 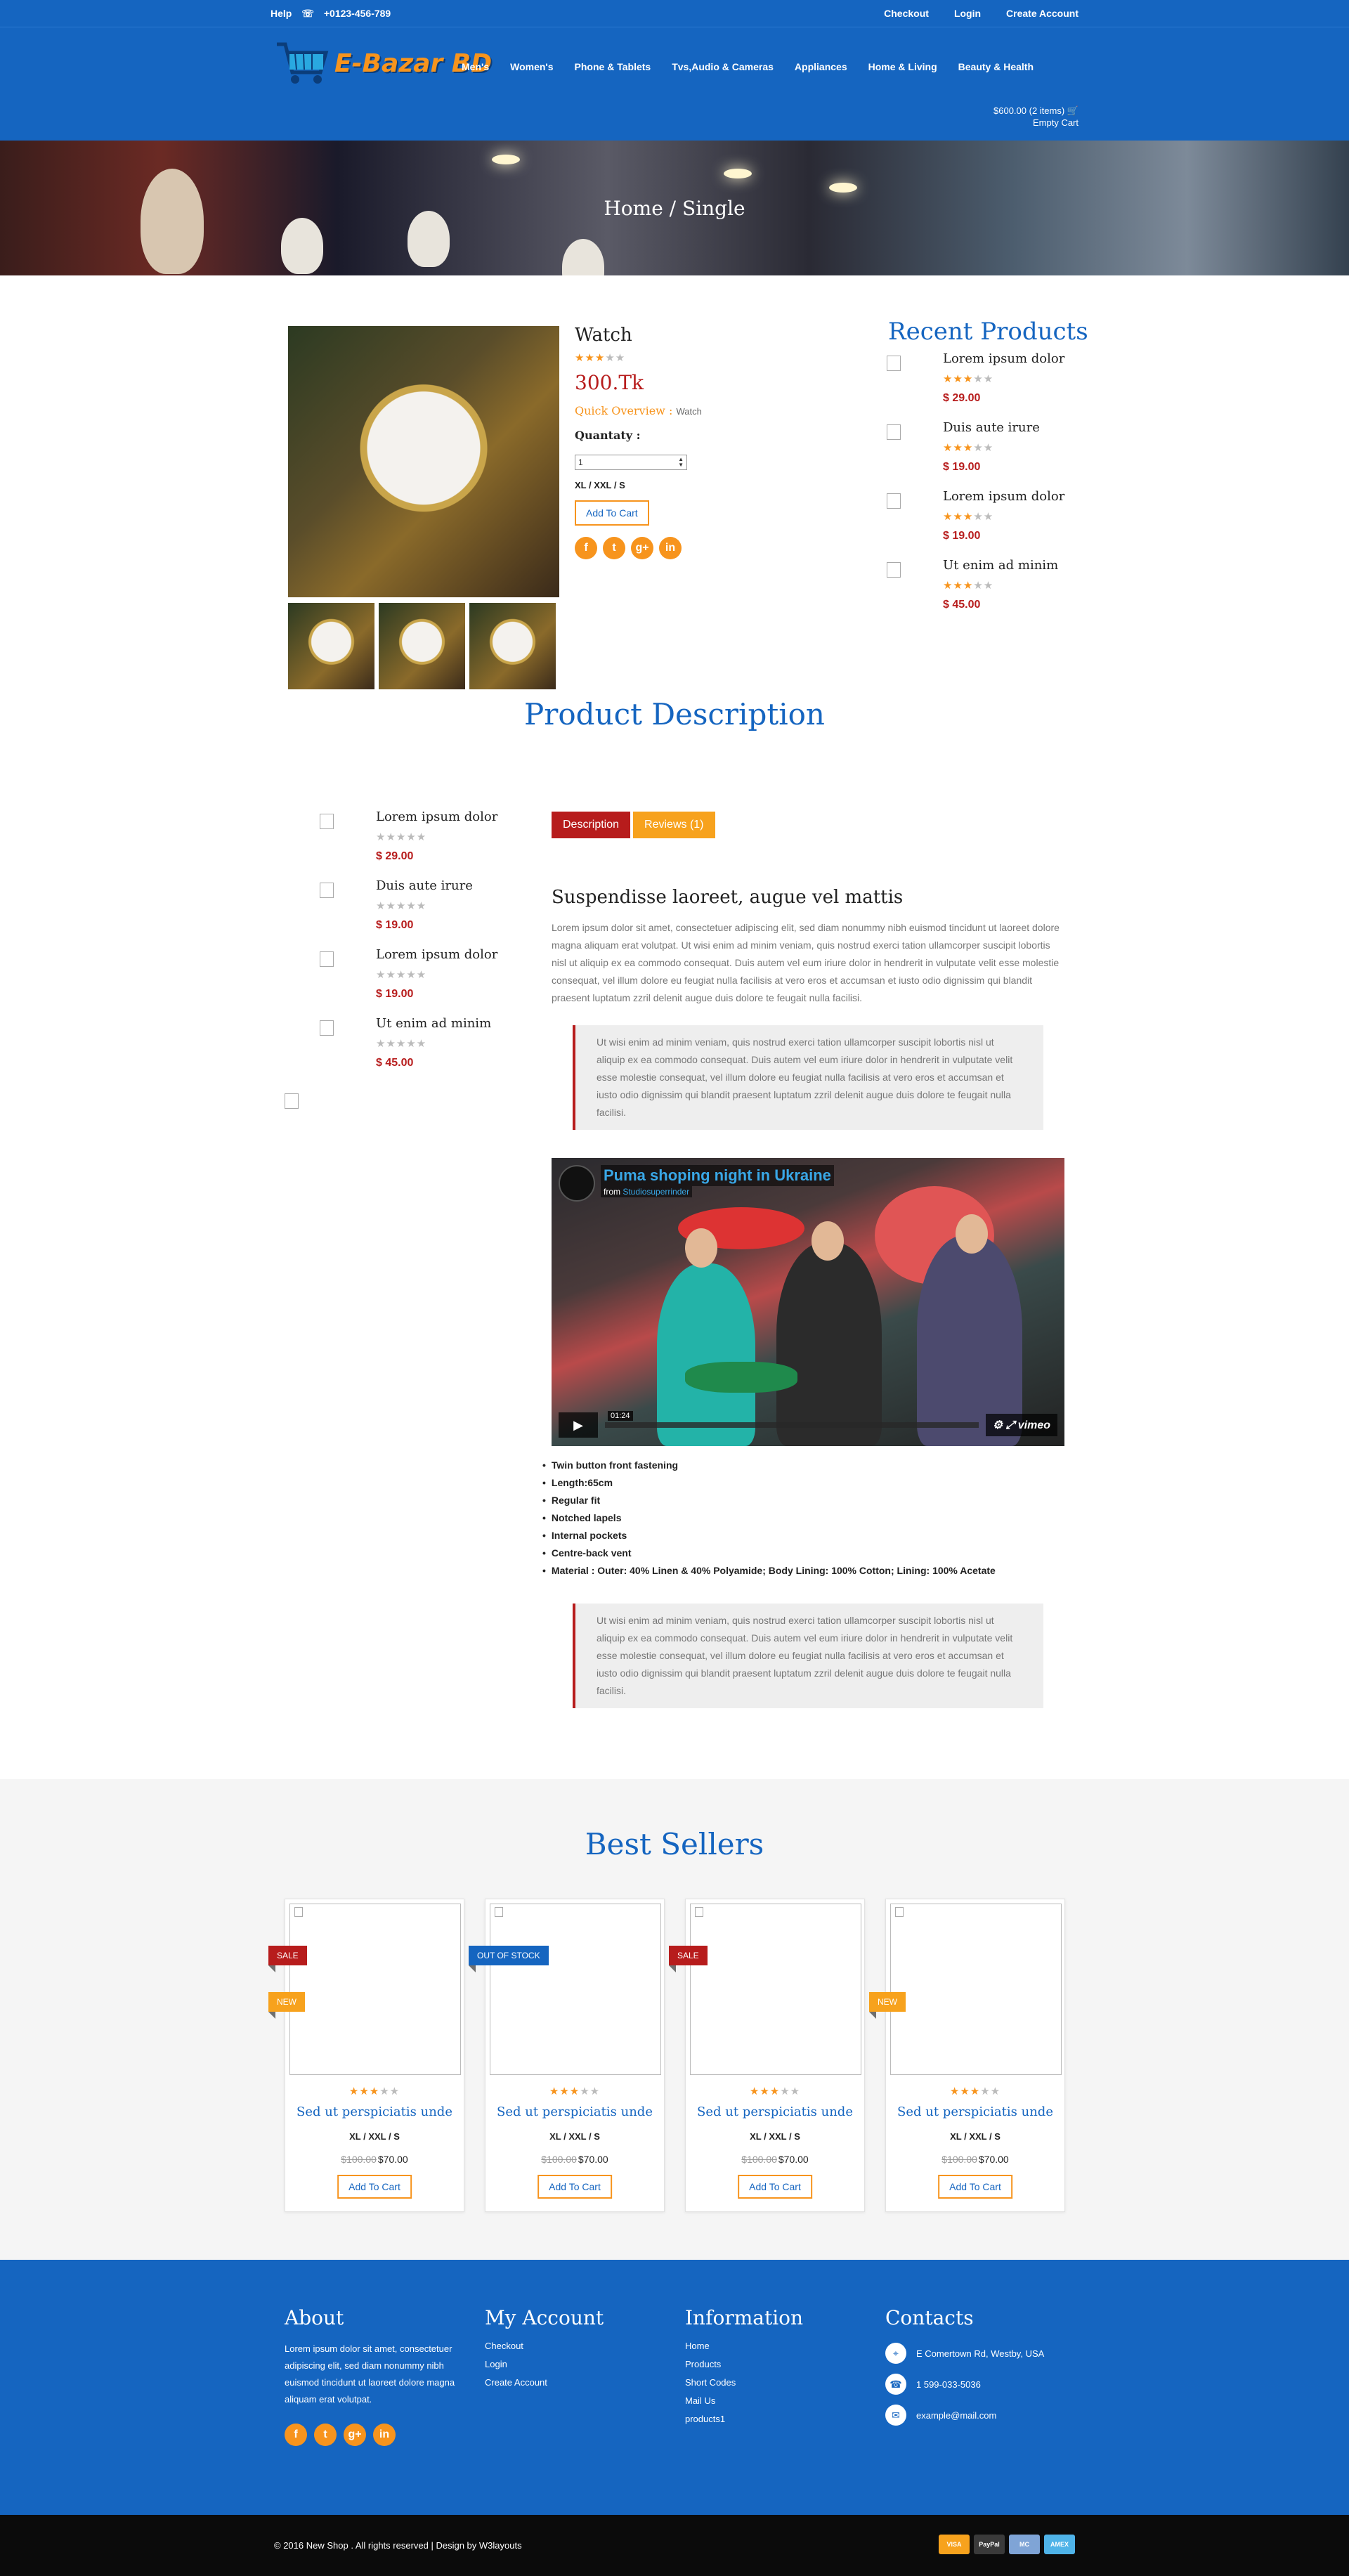 I want to click on video-title: Puma shoping night in Ukraine, so click(x=718, y=1175).